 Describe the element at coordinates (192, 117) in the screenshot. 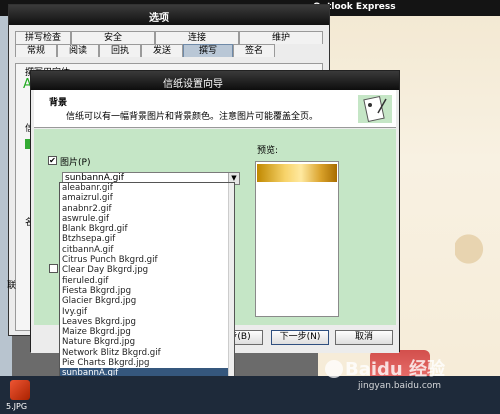

I see `wizard-step-description: 信纸可以有一幅背景图片和背景颜色。注意图片可能覆盖全页。` at that location.